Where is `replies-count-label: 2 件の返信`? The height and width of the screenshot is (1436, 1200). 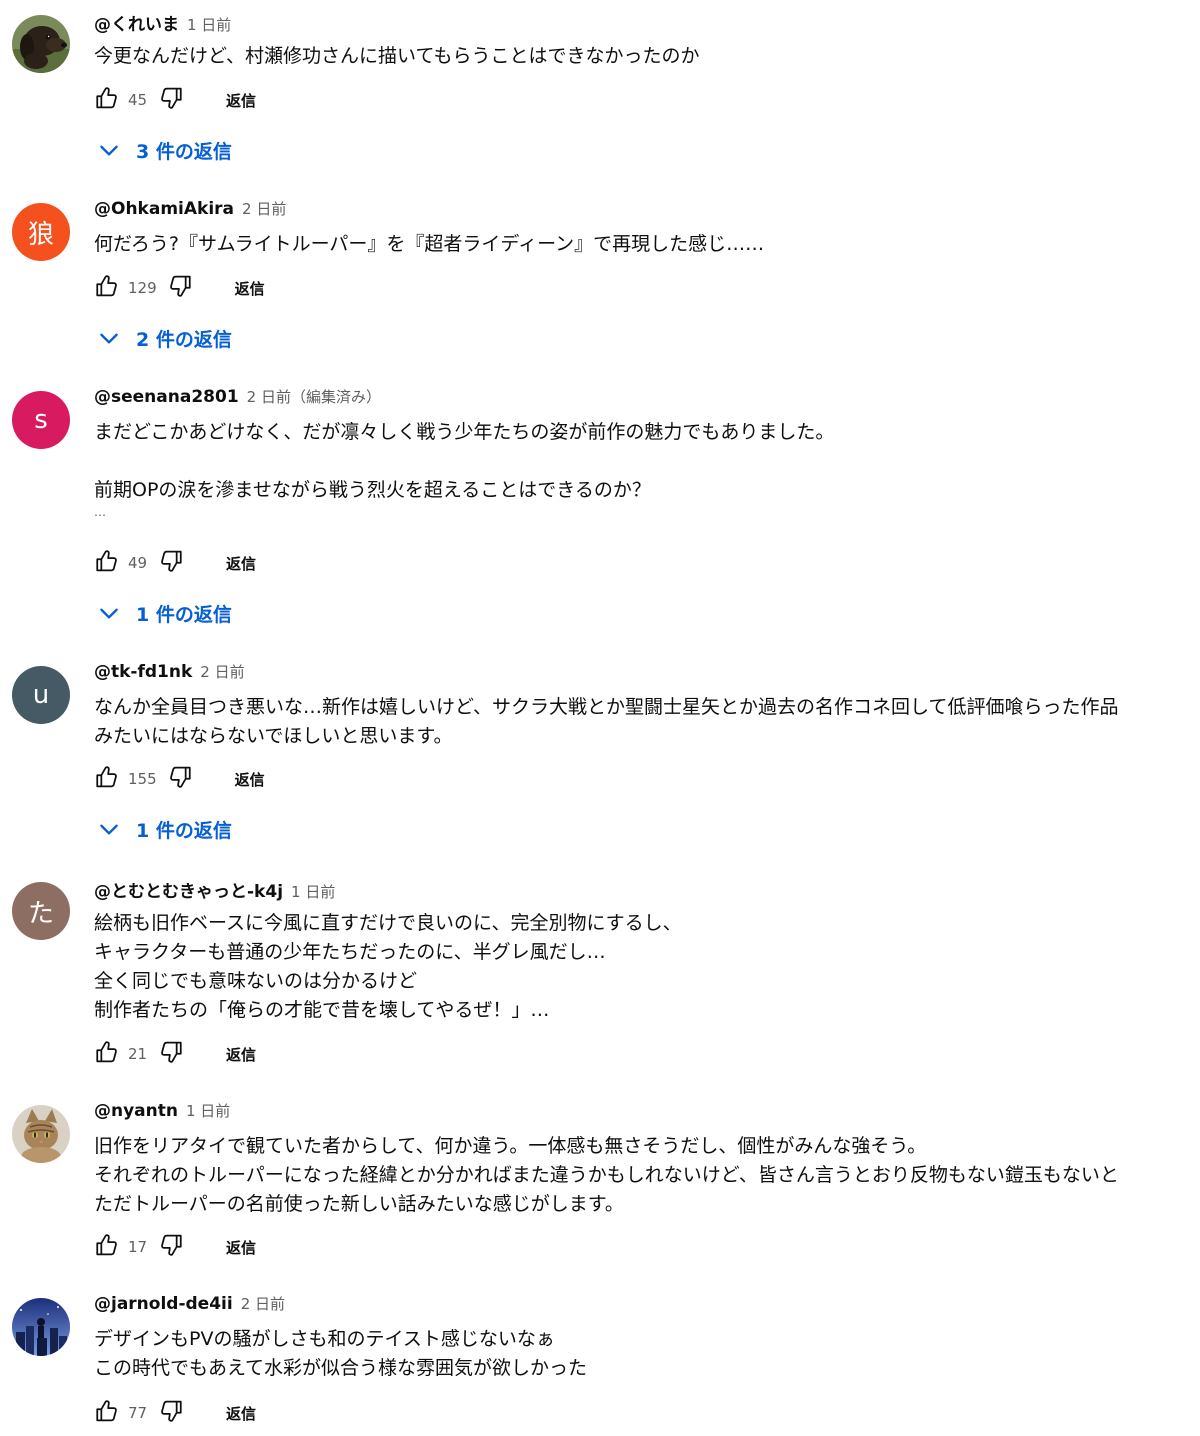 replies-count-label: 2 件の返信 is located at coordinates (184, 339).